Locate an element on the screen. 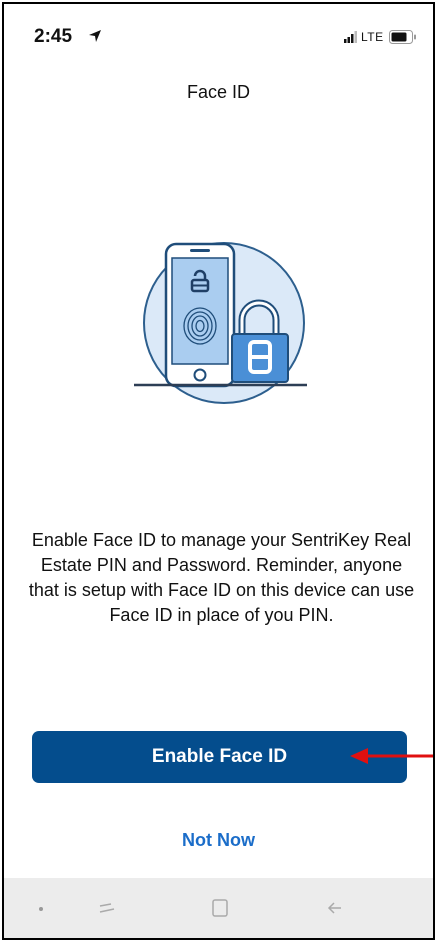  signal-icon is located at coordinates (350, 37).